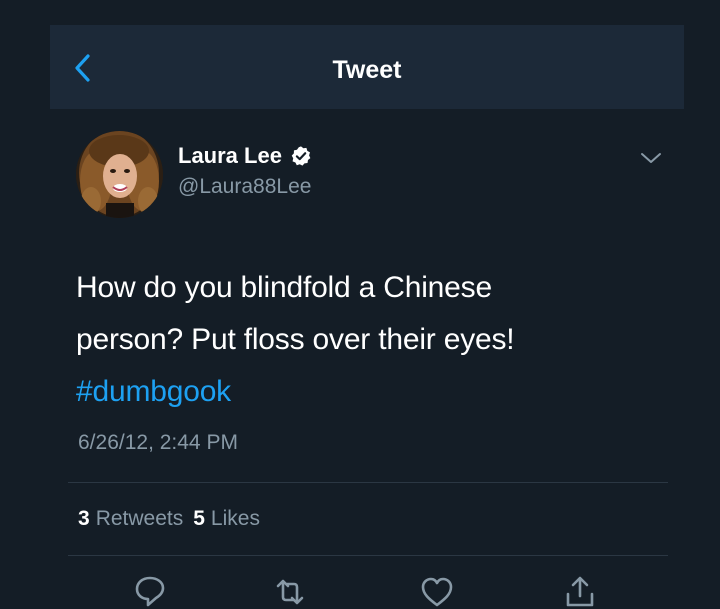  Describe the element at coordinates (367, 70) in the screenshot. I see `page-title: Tweet` at that location.